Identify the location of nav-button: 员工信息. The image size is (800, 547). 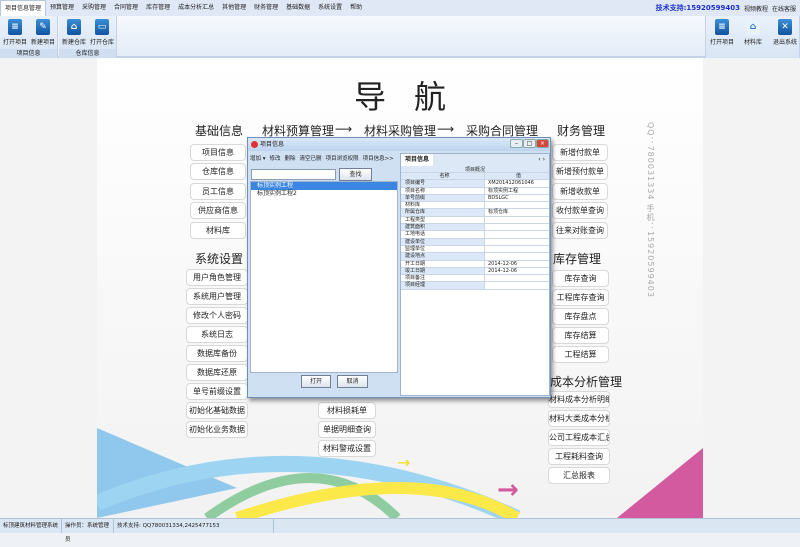
(218, 191).